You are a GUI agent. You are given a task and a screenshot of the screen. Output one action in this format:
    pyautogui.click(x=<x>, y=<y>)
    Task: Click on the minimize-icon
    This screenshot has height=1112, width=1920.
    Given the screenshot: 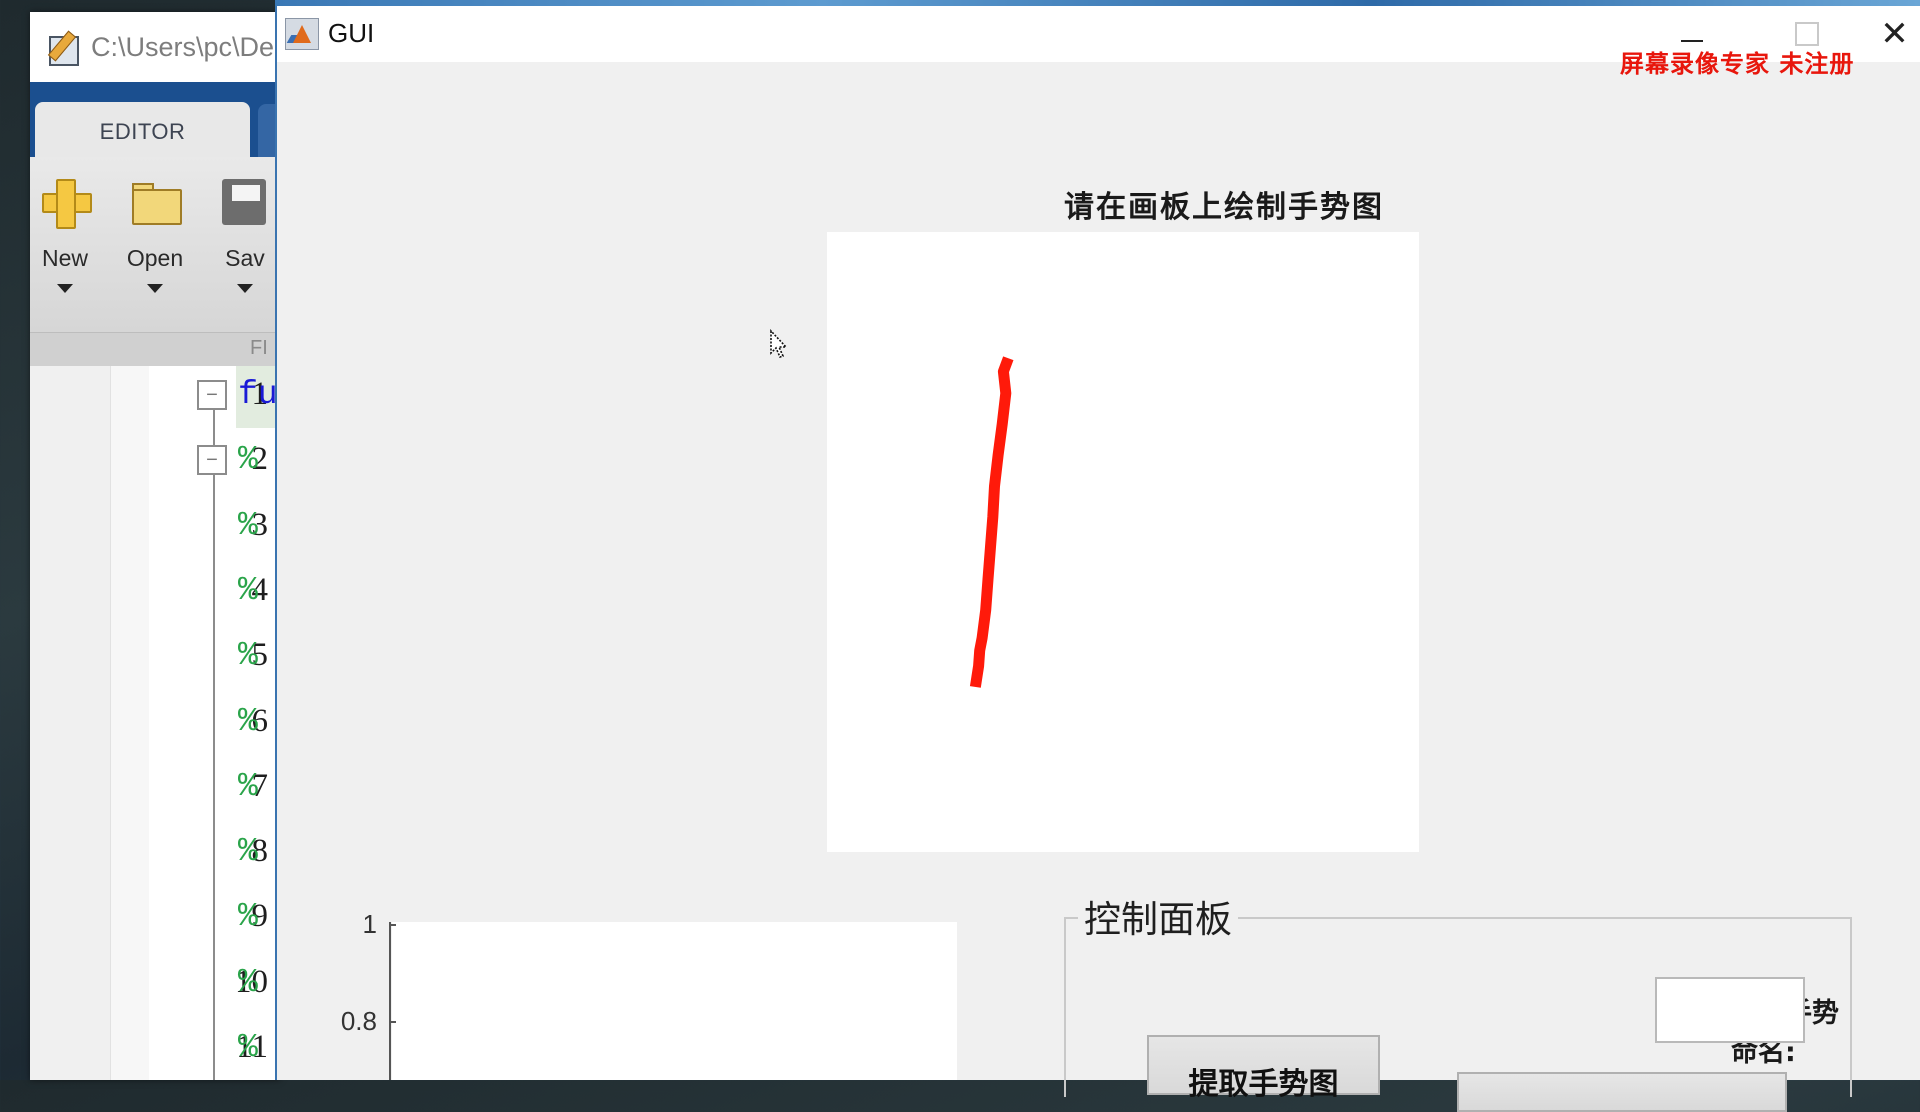 What is the action you would take?
    pyautogui.click(x=1692, y=41)
    